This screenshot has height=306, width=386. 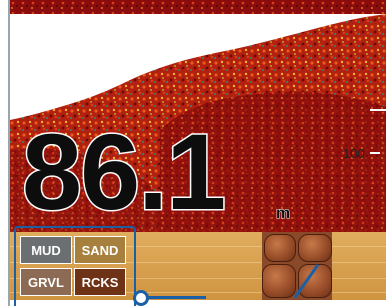 What do you see at coordinates (100, 250) in the screenshot?
I see `legend-sand: SAND` at bounding box center [100, 250].